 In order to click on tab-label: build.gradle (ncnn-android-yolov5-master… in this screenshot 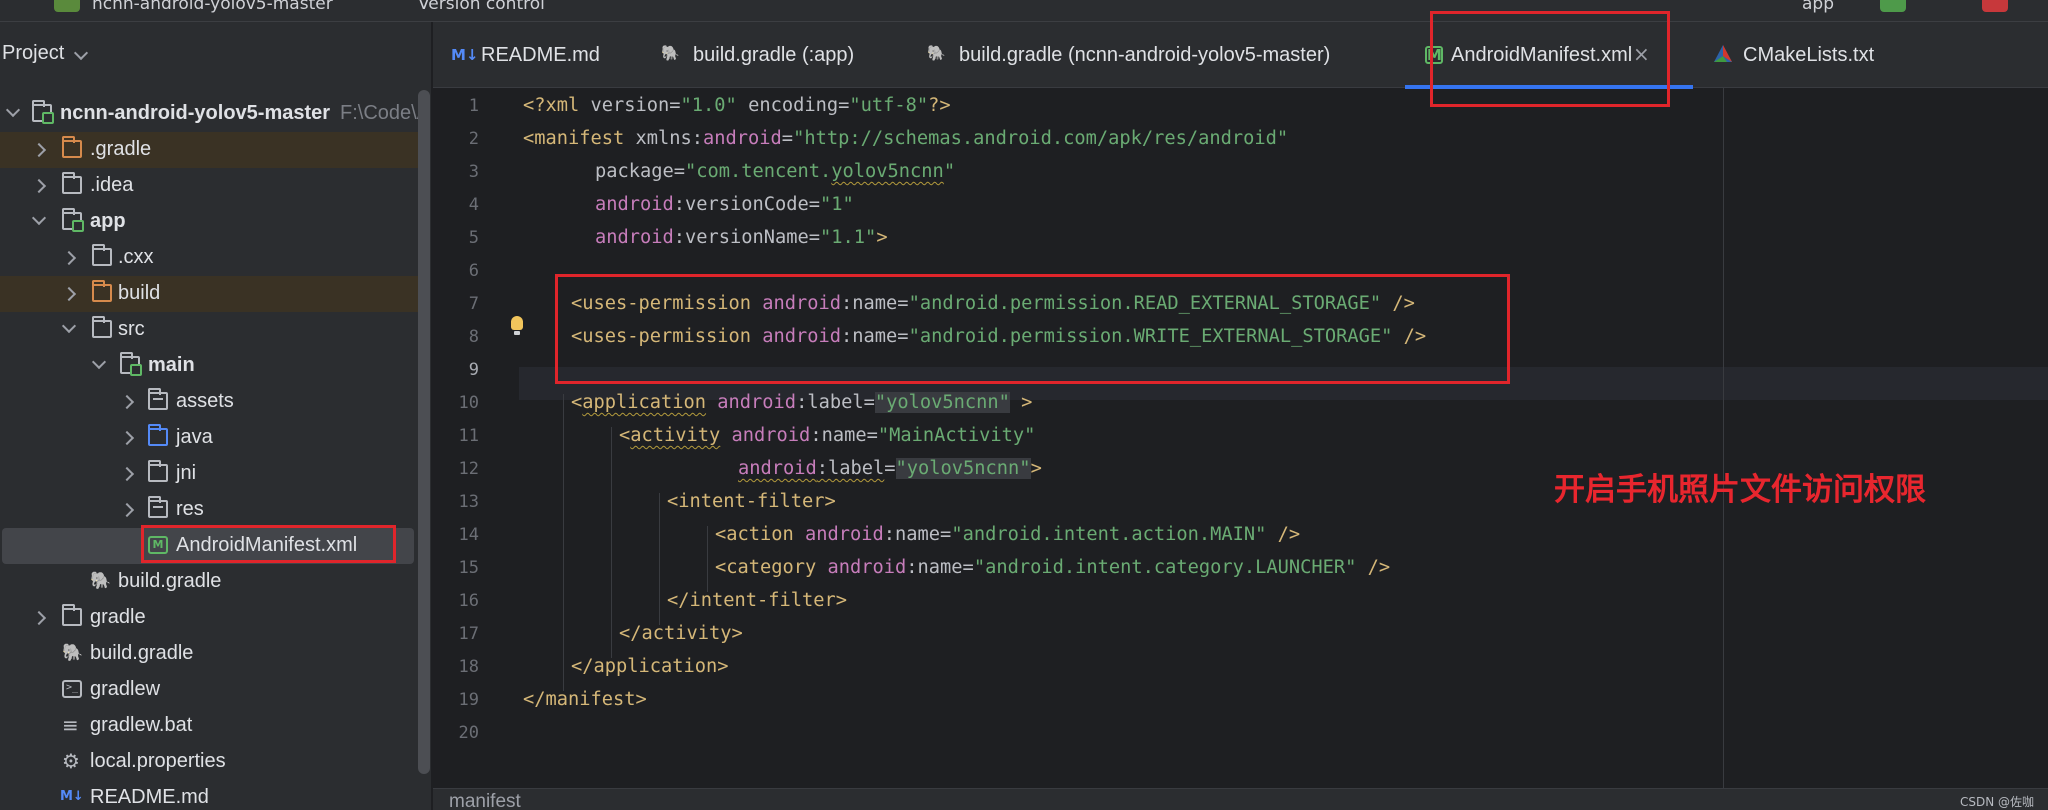, I will do `click(1145, 55)`.